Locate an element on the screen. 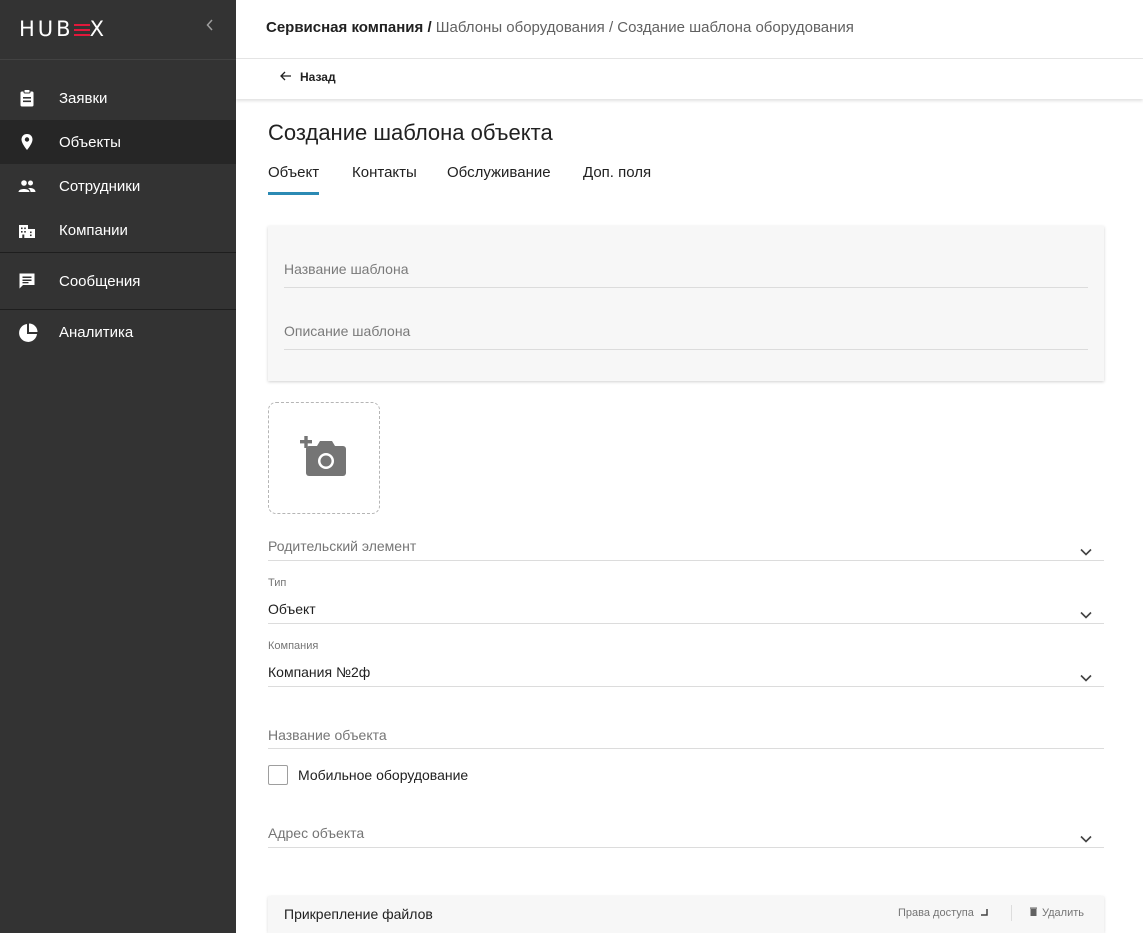 Image resolution: width=1143 pixels, height=933 pixels. template-description-field is located at coordinates (686, 335).